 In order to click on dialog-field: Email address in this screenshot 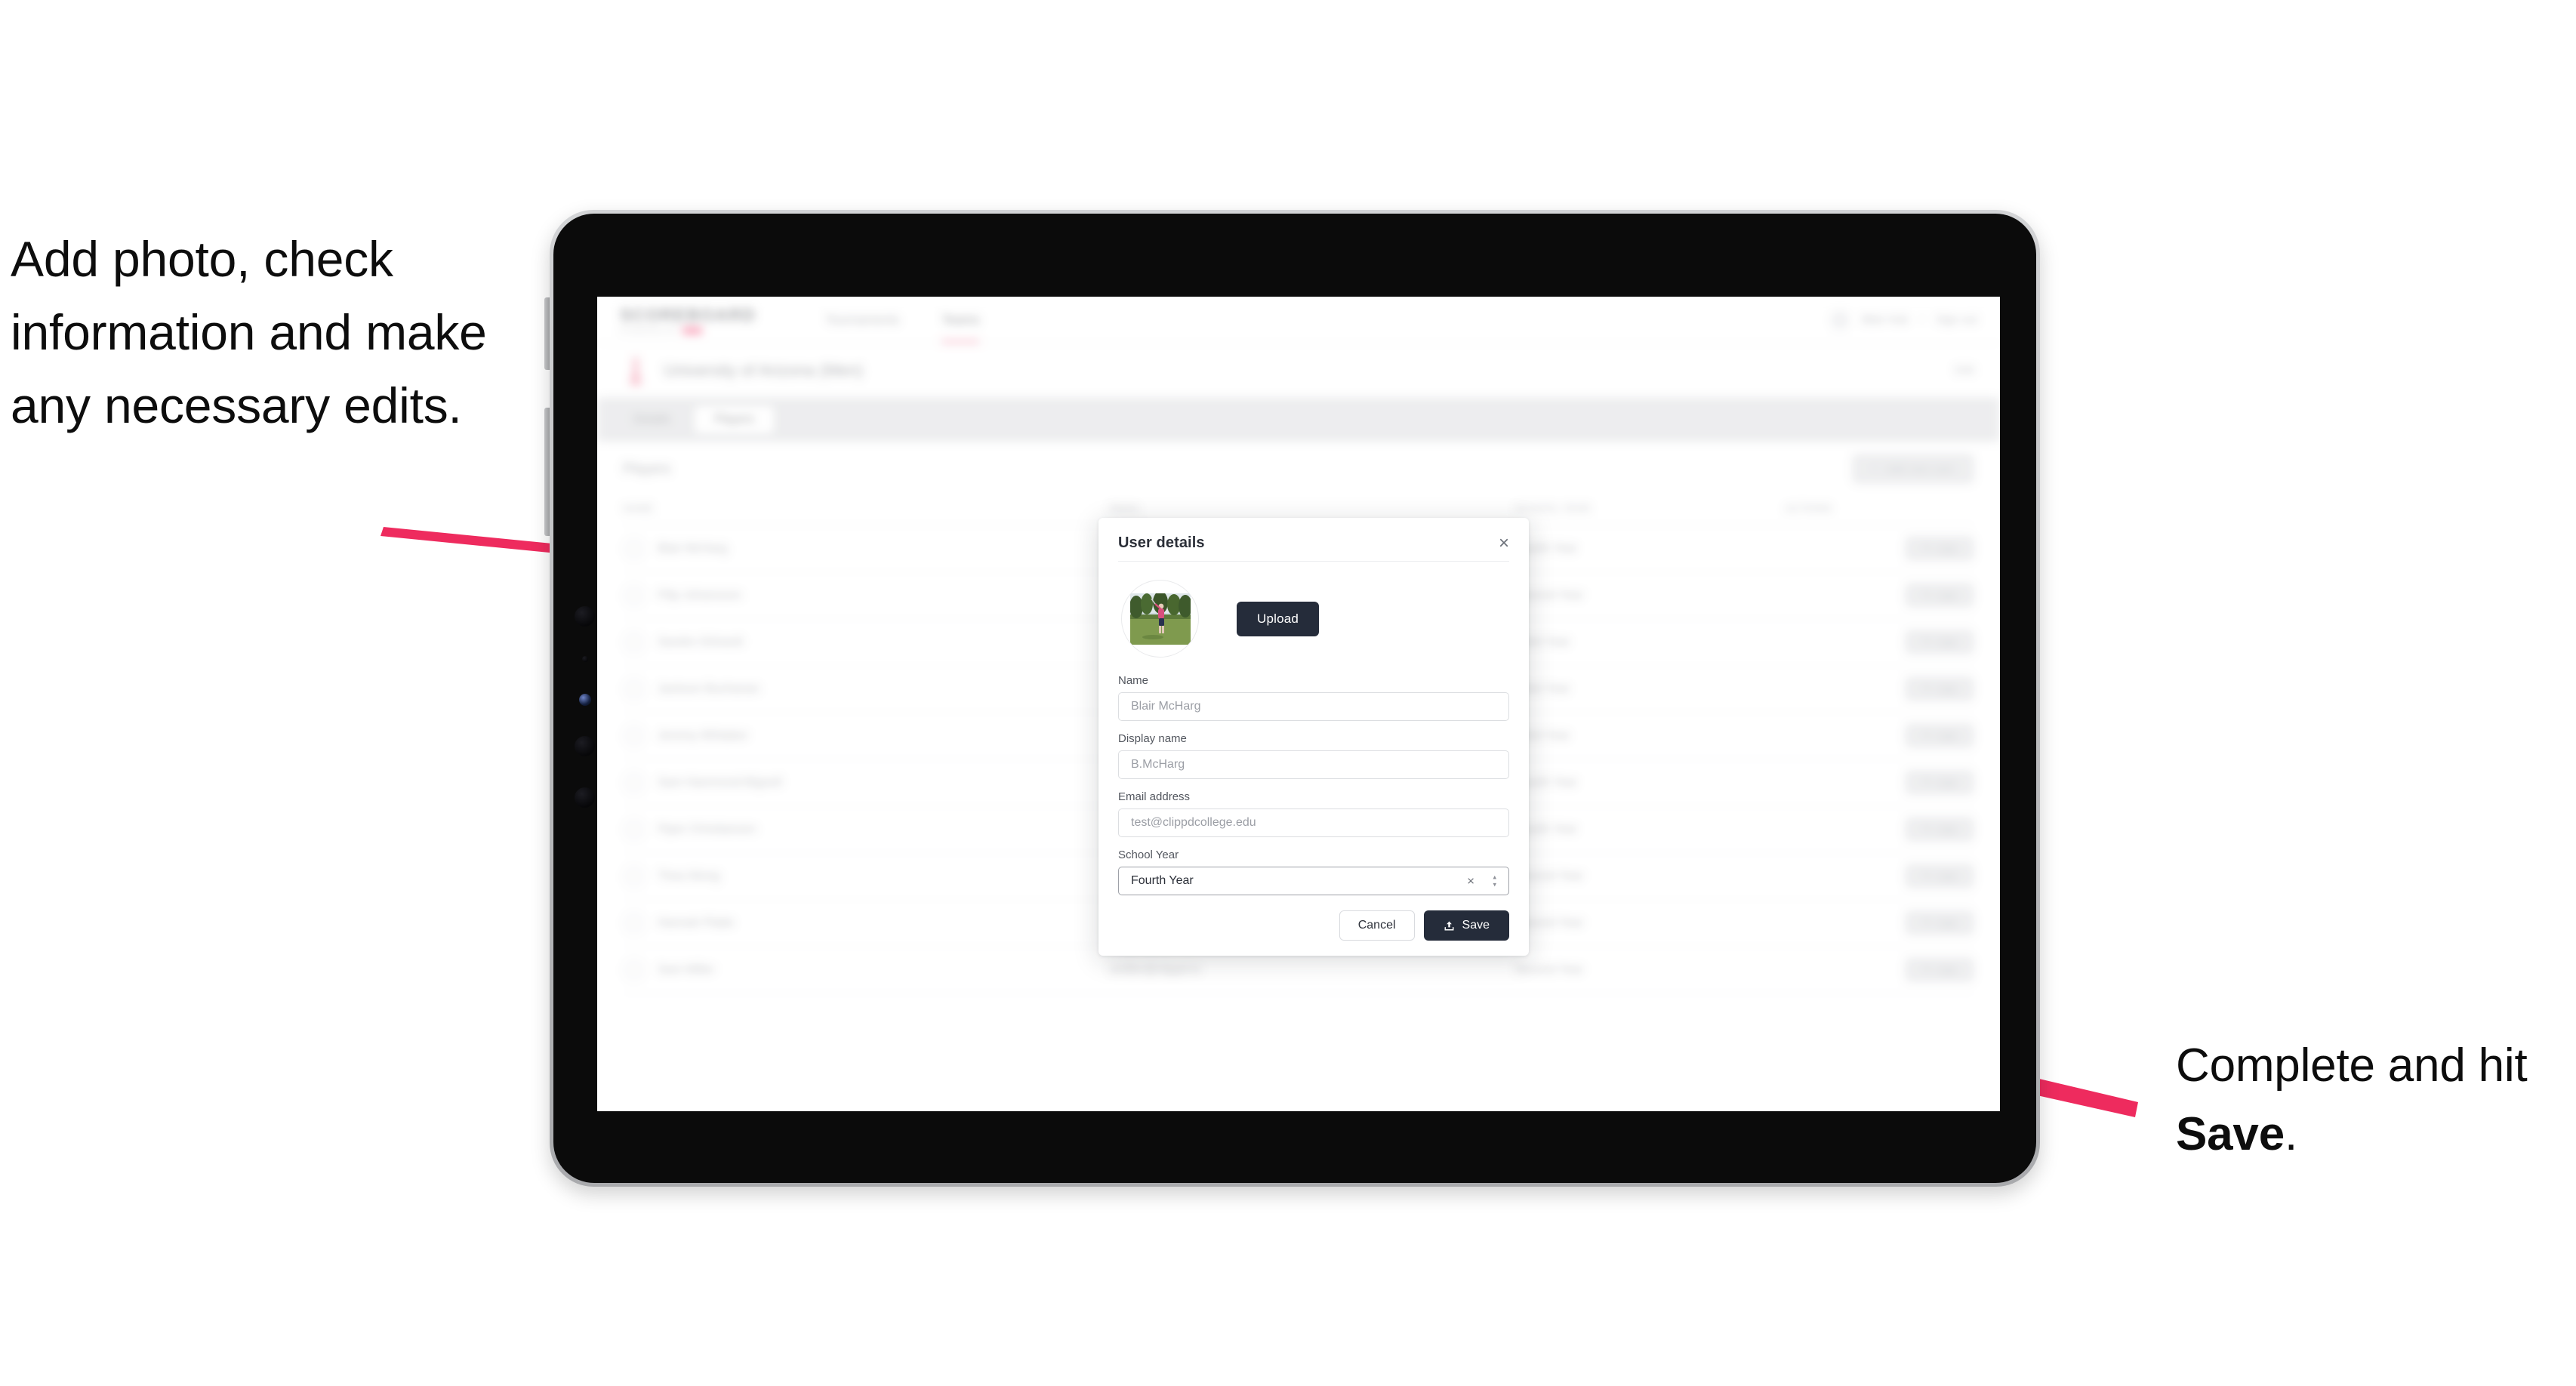, I will do `click(1313, 813)`.